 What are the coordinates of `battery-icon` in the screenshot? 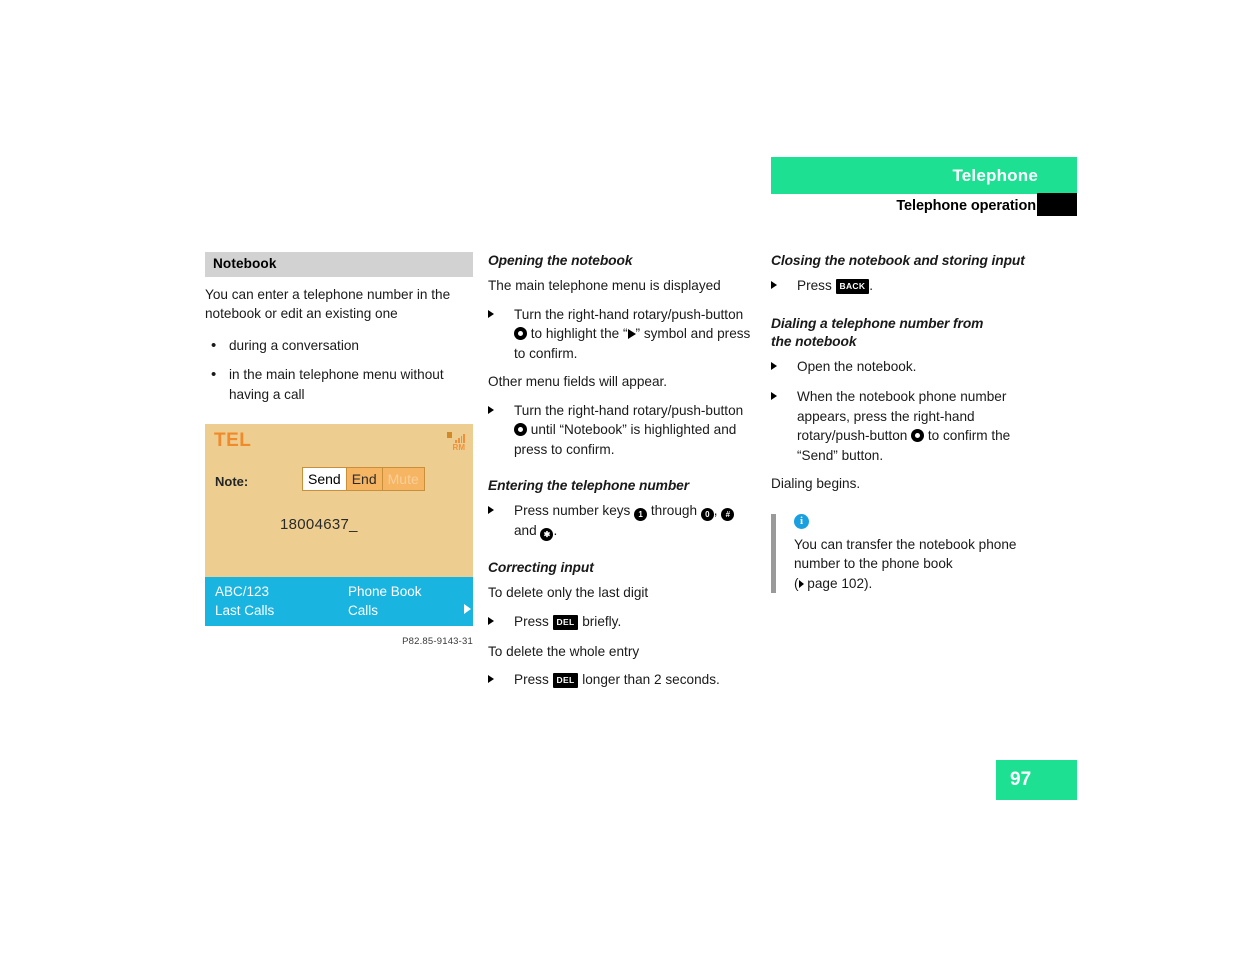 It's located at (449, 435).